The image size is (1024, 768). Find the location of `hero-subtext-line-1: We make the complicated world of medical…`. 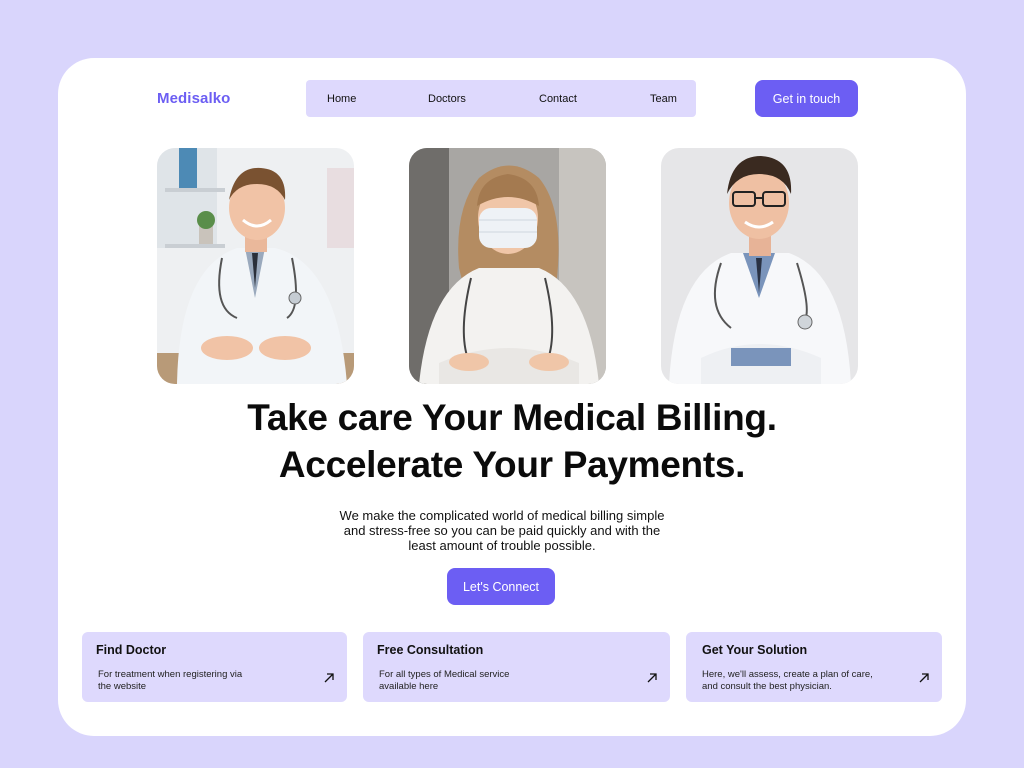

hero-subtext-line-1: We make the complicated world of medical… is located at coordinates (502, 515).